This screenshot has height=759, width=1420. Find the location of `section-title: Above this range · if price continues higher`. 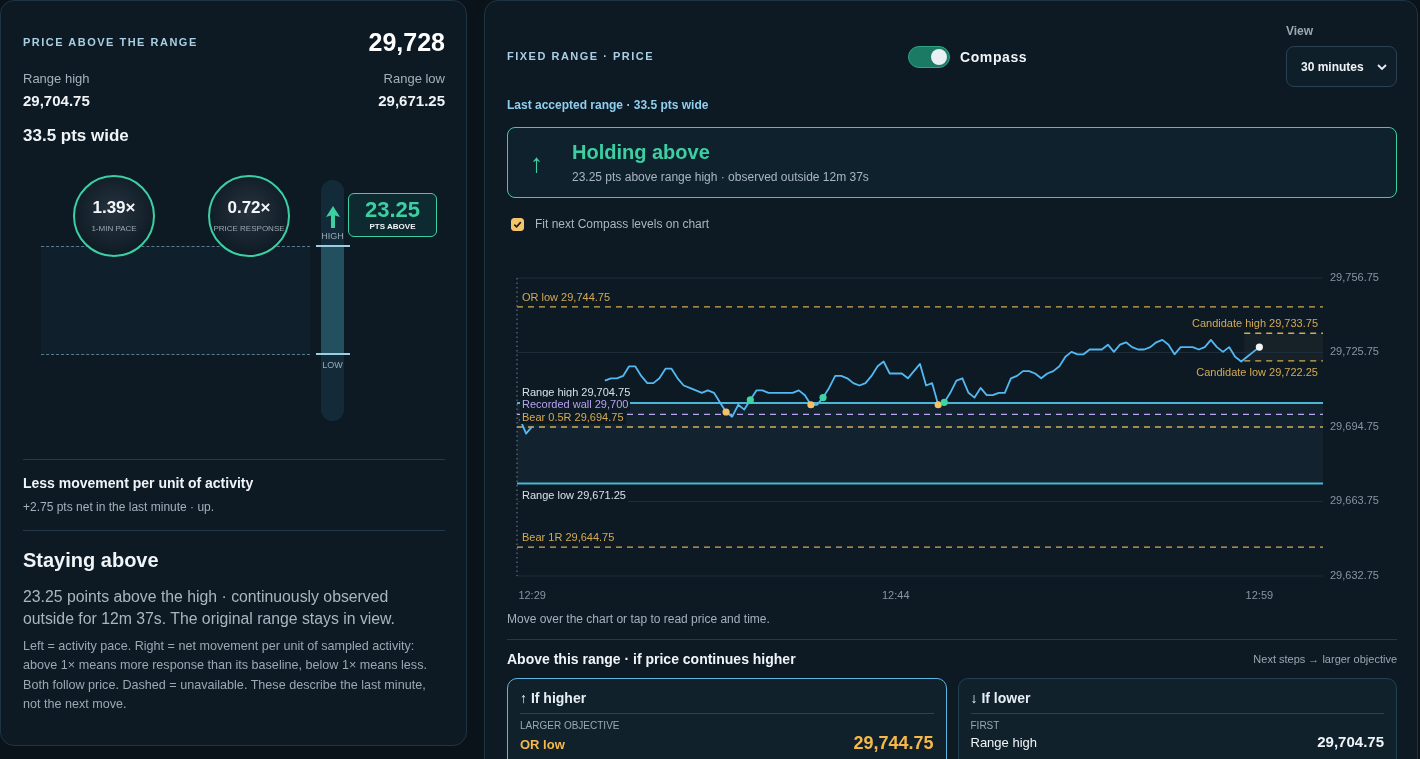

section-title: Above this range · if price continues higher is located at coordinates (651, 659).